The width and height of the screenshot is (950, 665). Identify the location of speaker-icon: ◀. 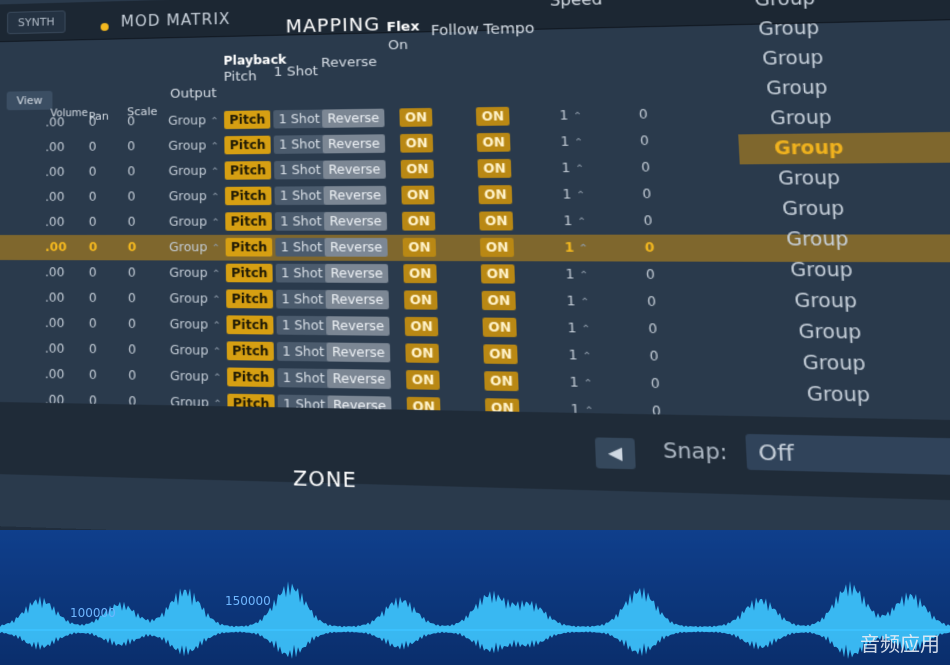
(615, 453).